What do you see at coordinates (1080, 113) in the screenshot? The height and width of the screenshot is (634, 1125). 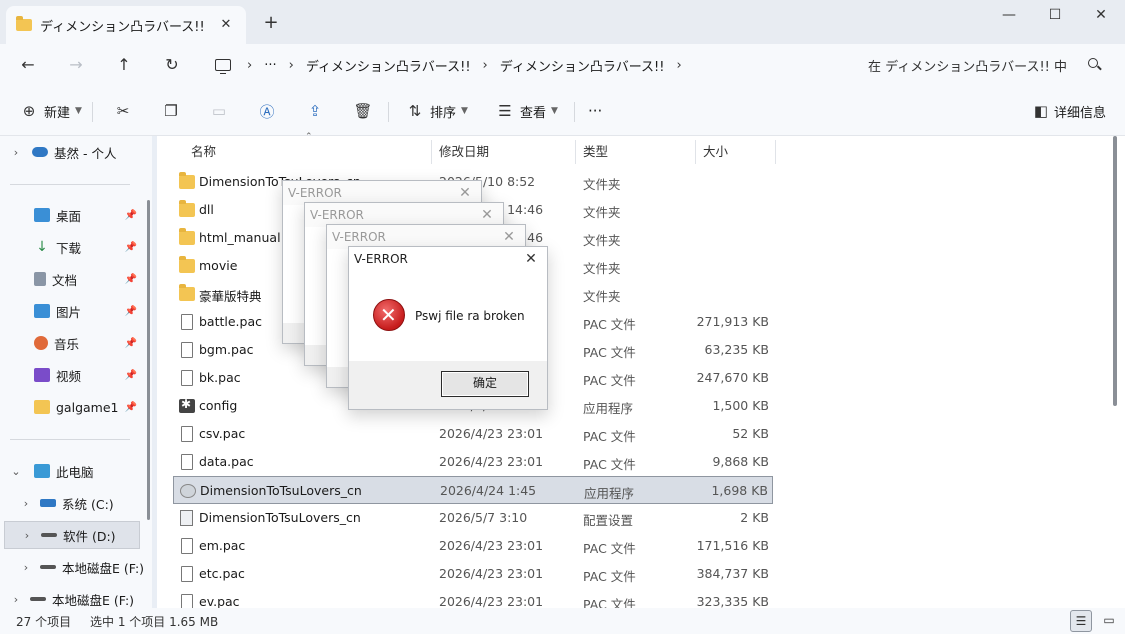 I see `details-label: 详细信息` at bounding box center [1080, 113].